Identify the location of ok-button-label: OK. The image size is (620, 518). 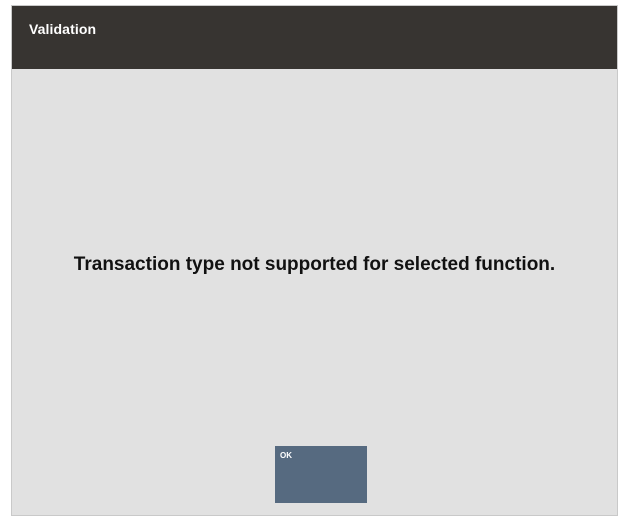
(286, 455).